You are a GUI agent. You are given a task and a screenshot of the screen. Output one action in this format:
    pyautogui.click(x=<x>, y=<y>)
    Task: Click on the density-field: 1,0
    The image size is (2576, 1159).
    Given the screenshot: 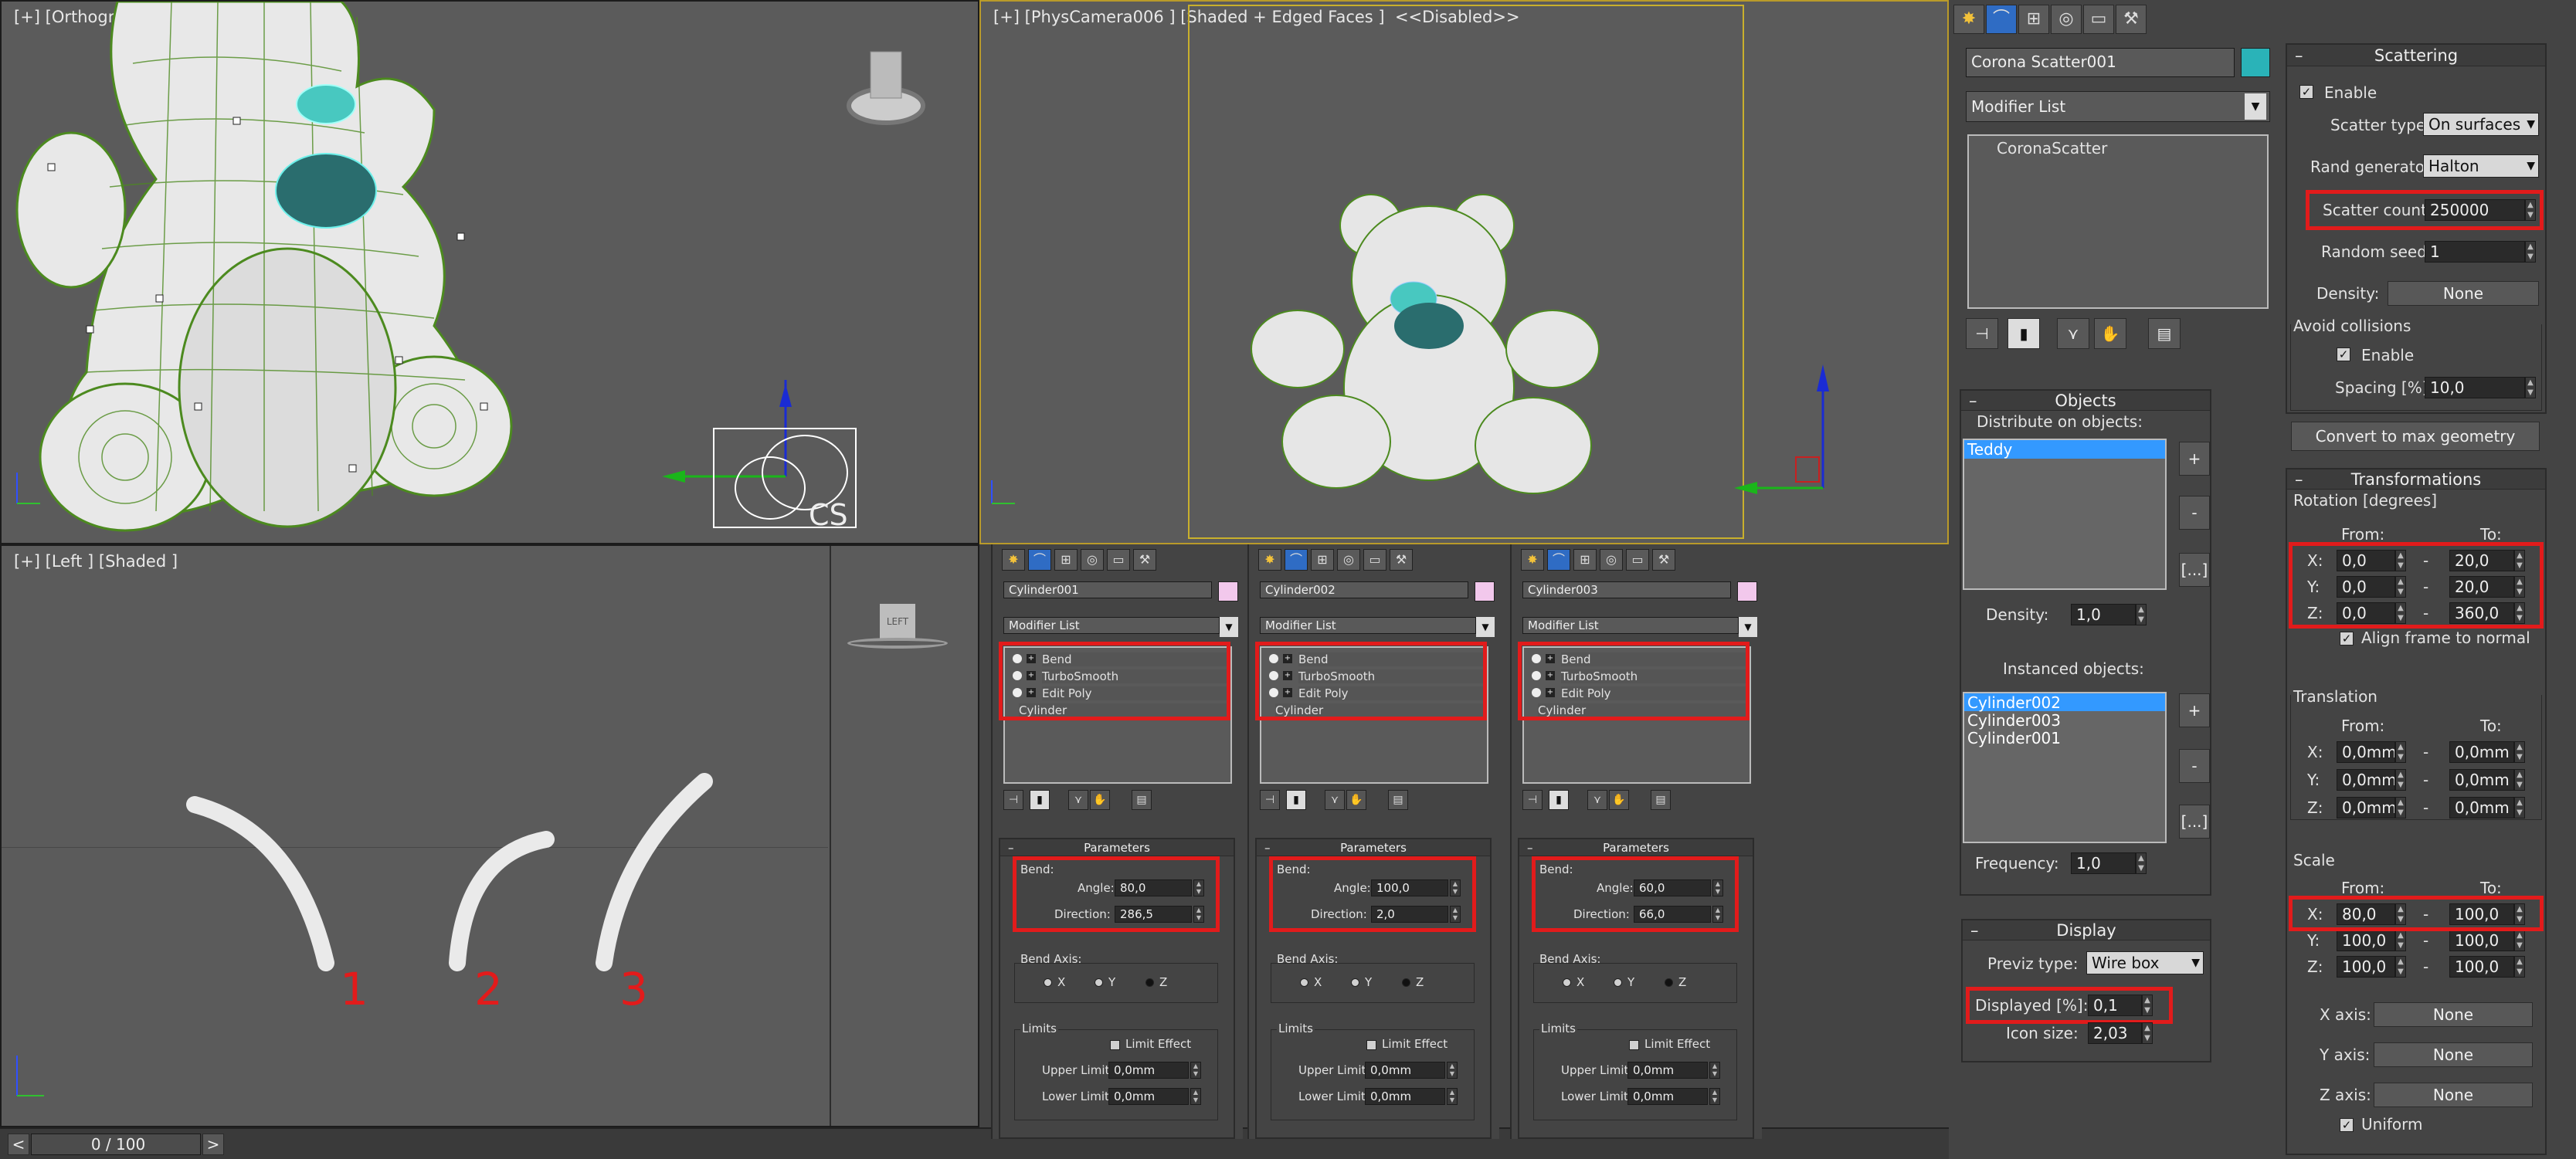 What is the action you would take?
    pyautogui.click(x=2103, y=615)
    